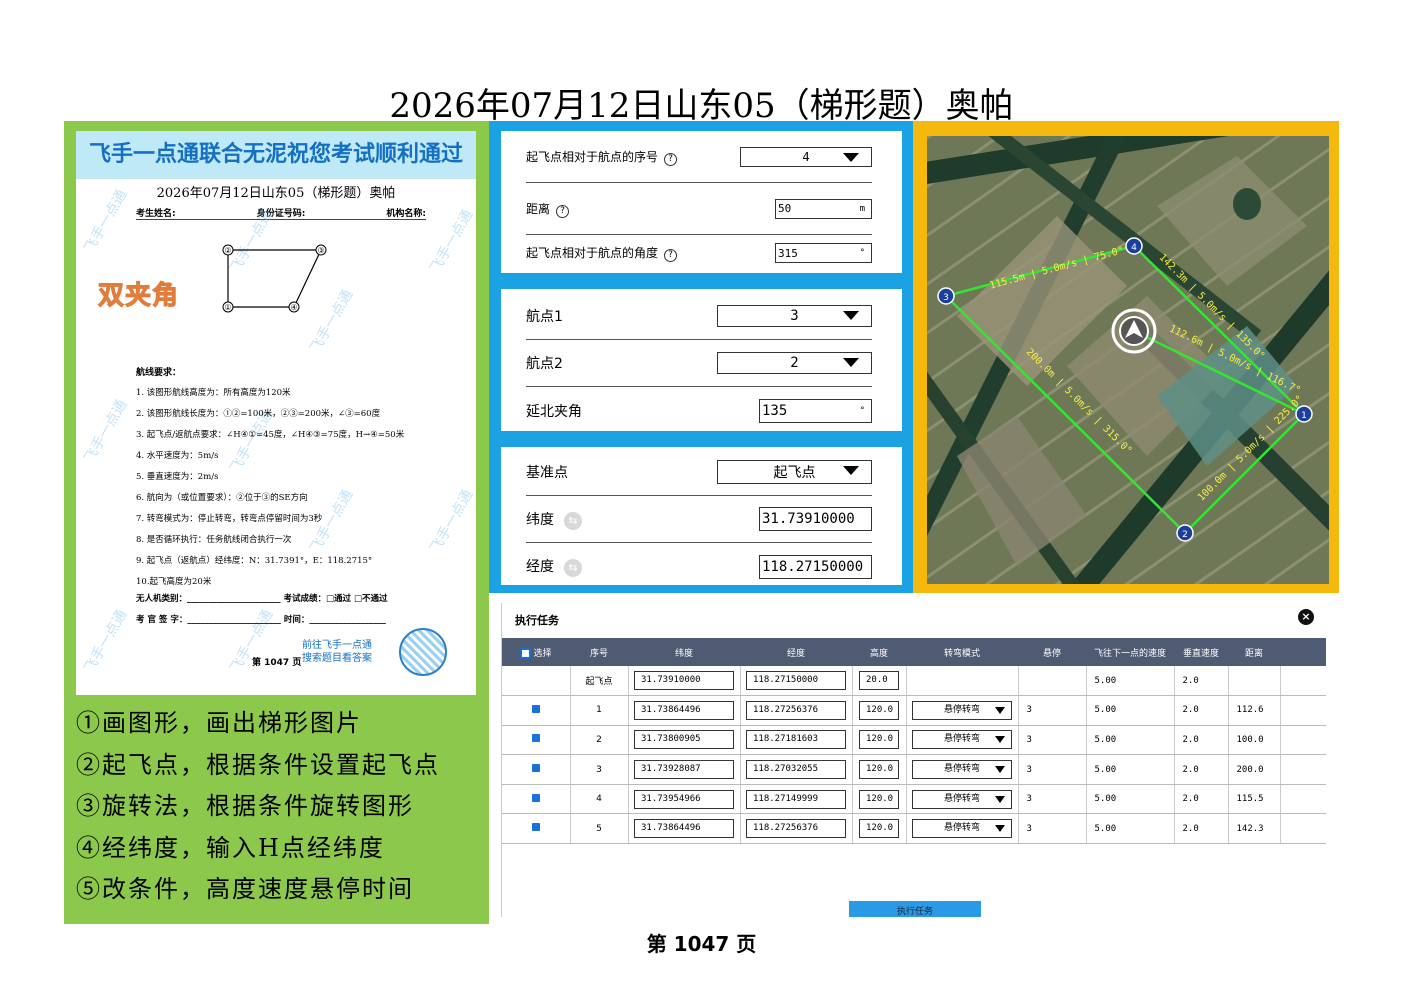  I want to click on longitude-row: 经度 ⇆ 118.27150000, so click(699, 566).